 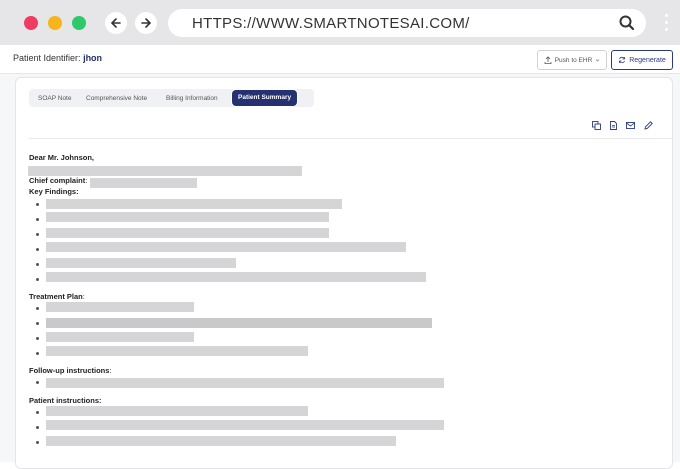 What do you see at coordinates (627, 23) in the screenshot?
I see `search-icon` at bounding box center [627, 23].